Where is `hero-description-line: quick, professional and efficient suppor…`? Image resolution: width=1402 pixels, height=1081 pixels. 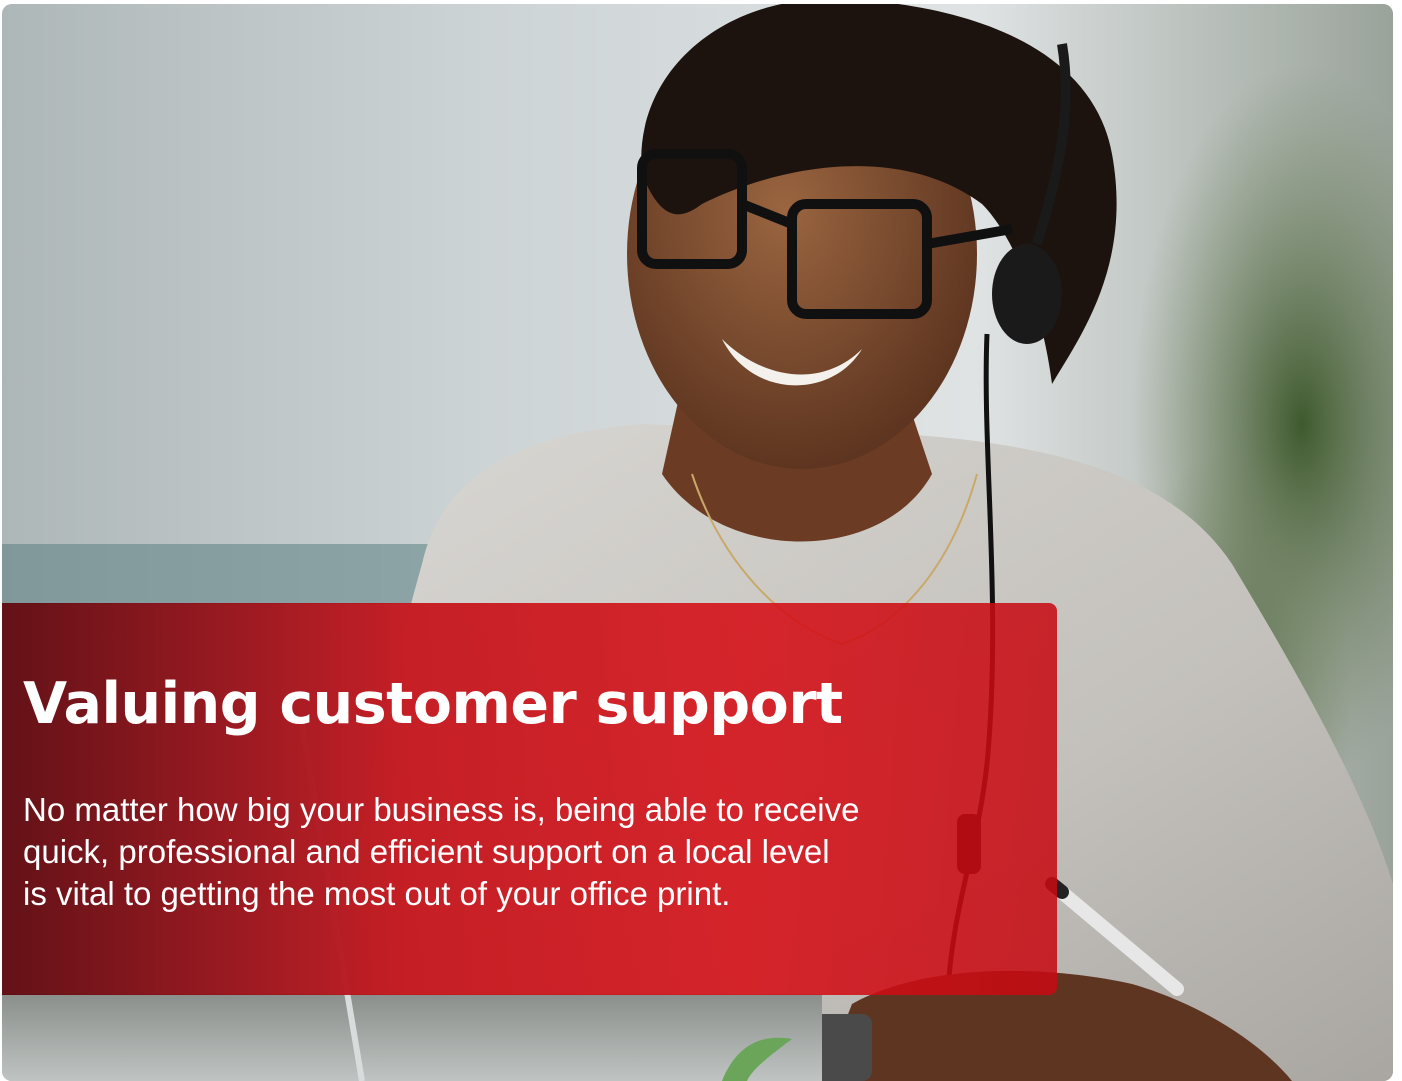 hero-description-line: quick, professional and efficient suppor… is located at coordinates (426, 851).